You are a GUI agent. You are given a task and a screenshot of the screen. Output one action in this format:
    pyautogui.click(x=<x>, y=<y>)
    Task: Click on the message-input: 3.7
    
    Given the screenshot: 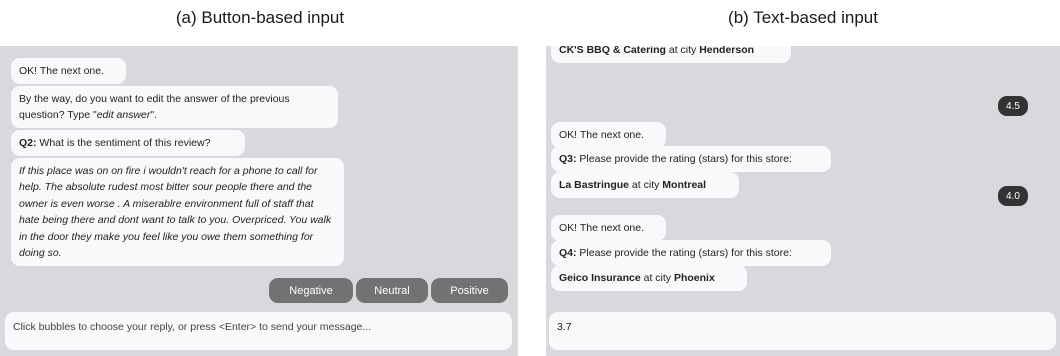 What is the action you would take?
    pyautogui.click(x=802, y=331)
    